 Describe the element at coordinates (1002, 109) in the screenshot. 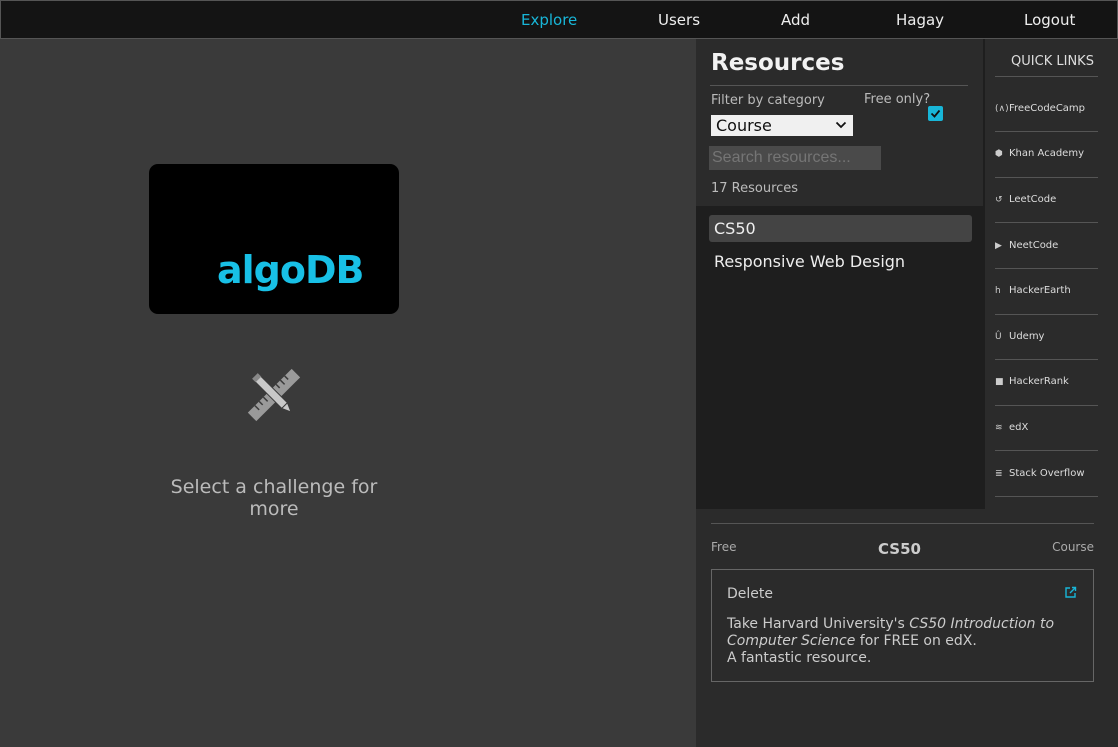

I see `freecodecamp-icon: (∧)` at that location.